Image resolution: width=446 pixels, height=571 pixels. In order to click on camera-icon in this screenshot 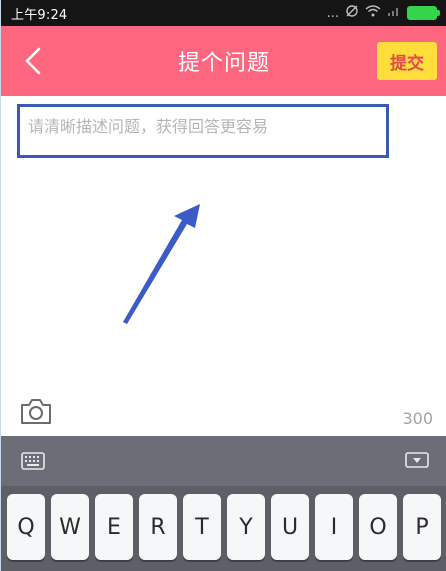, I will do `click(36, 411)`.